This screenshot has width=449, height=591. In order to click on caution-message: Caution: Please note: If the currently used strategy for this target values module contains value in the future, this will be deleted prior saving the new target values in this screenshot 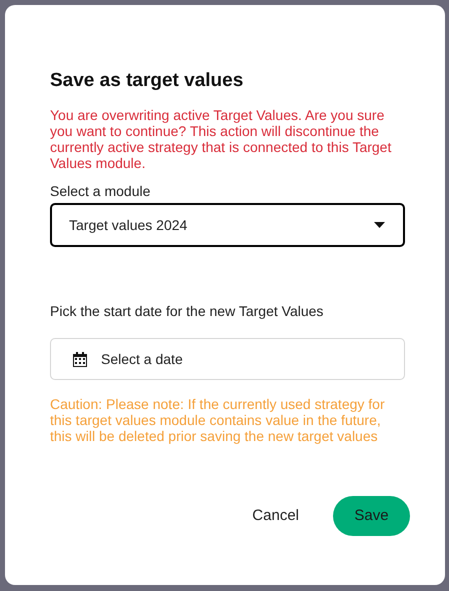, I will do `click(218, 420)`.